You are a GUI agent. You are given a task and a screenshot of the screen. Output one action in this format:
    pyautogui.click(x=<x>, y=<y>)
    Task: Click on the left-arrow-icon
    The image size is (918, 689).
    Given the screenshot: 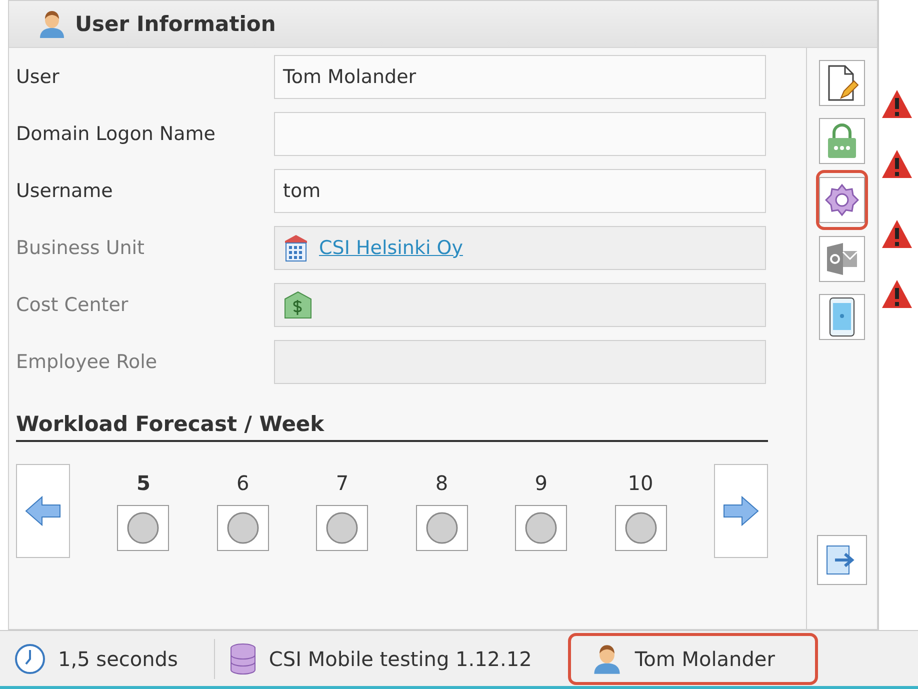 What is the action you would take?
    pyautogui.click(x=43, y=511)
    